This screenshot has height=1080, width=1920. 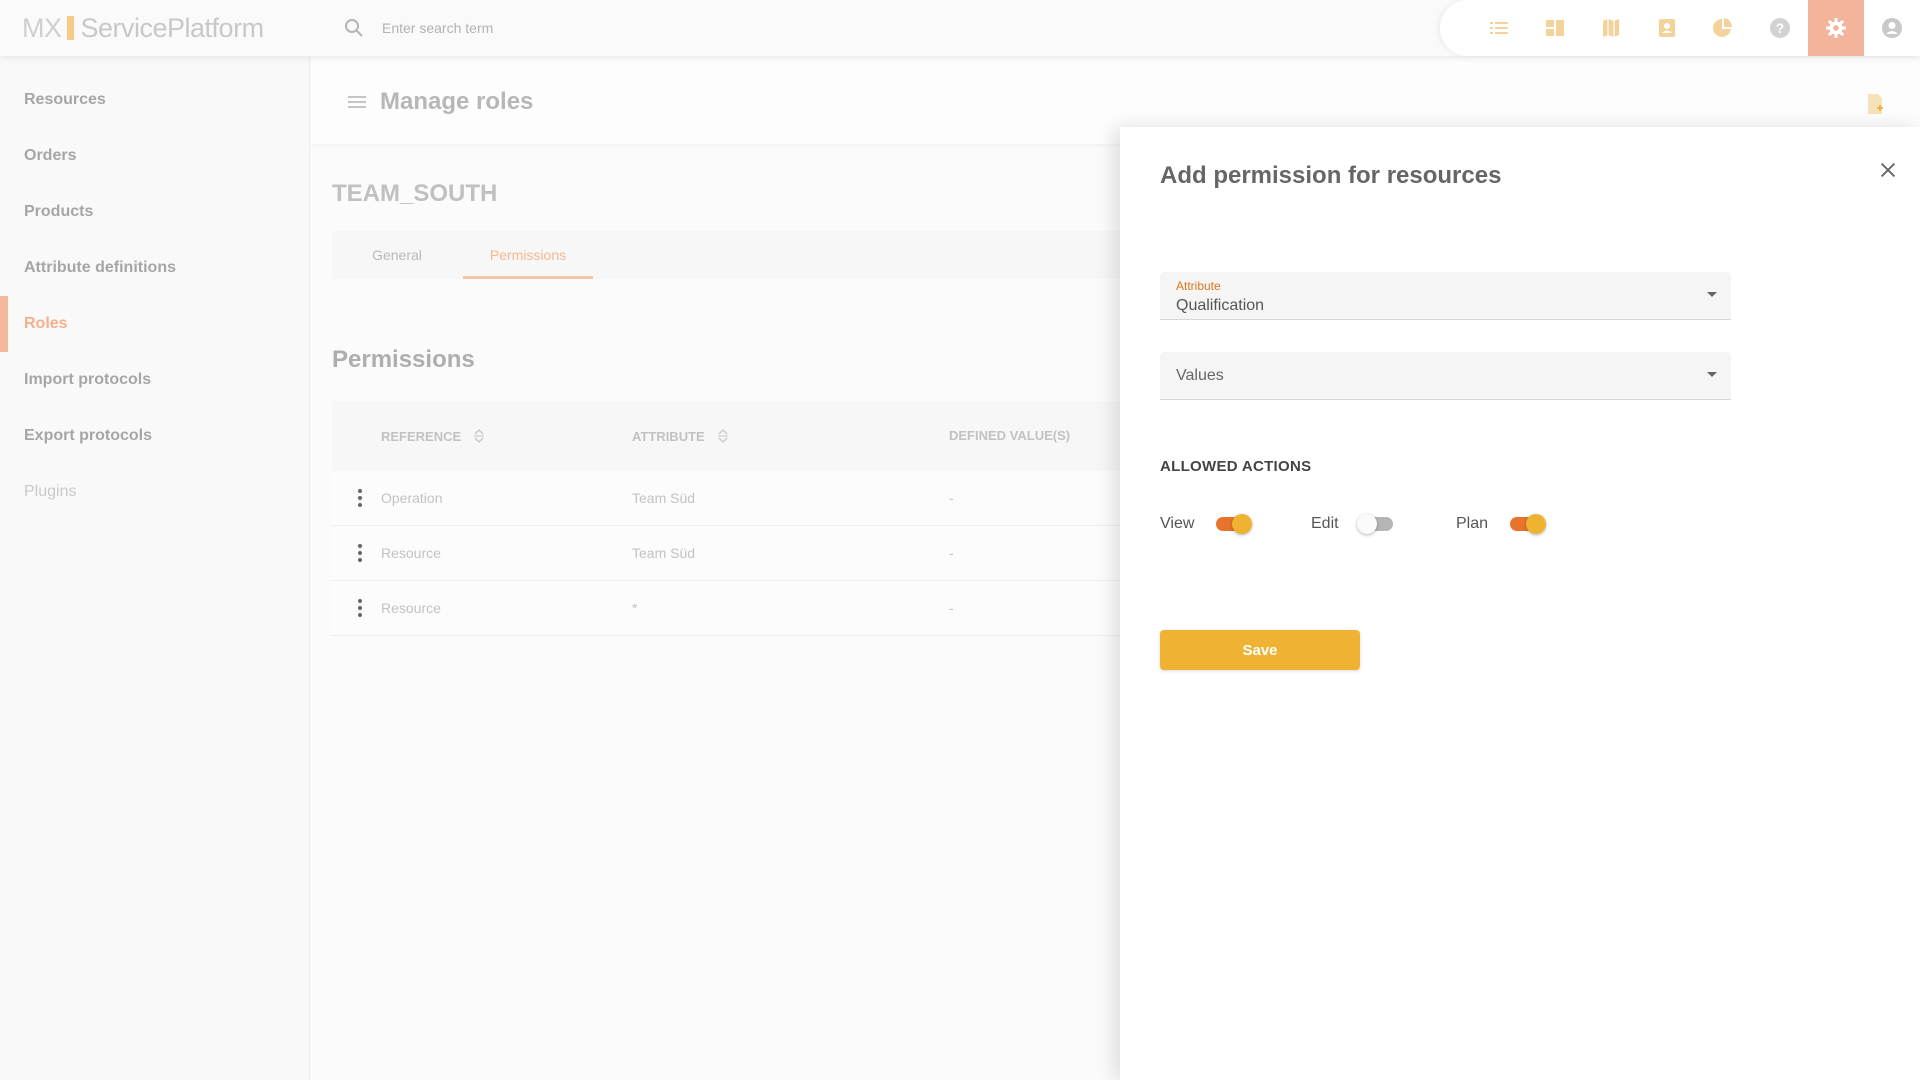 I want to click on settings-icon, so click(x=1836, y=28).